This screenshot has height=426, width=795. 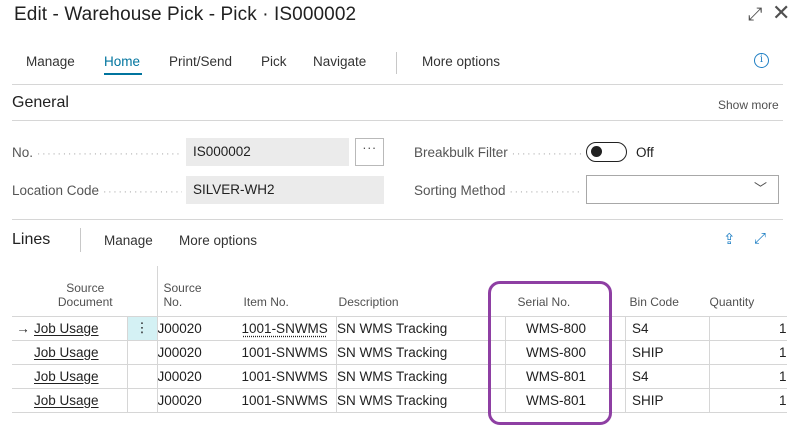 I want to click on action-navigate: Navigate, so click(x=339, y=61).